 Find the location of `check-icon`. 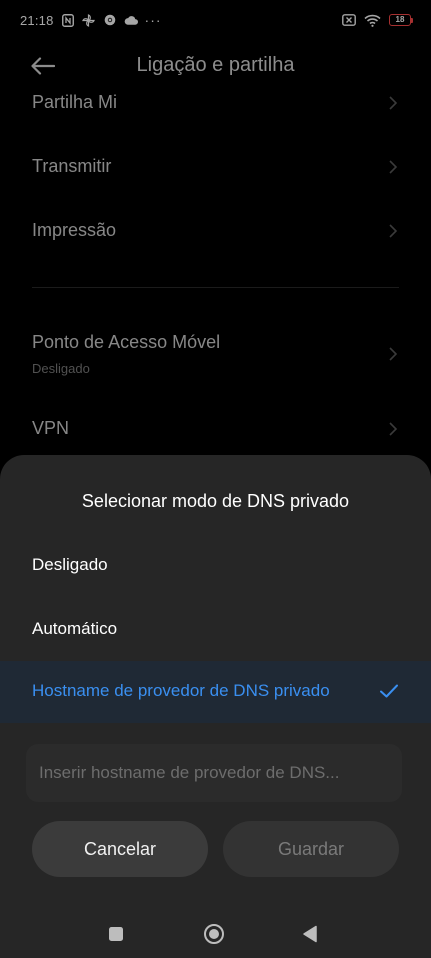

check-icon is located at coordinates (389, 691).